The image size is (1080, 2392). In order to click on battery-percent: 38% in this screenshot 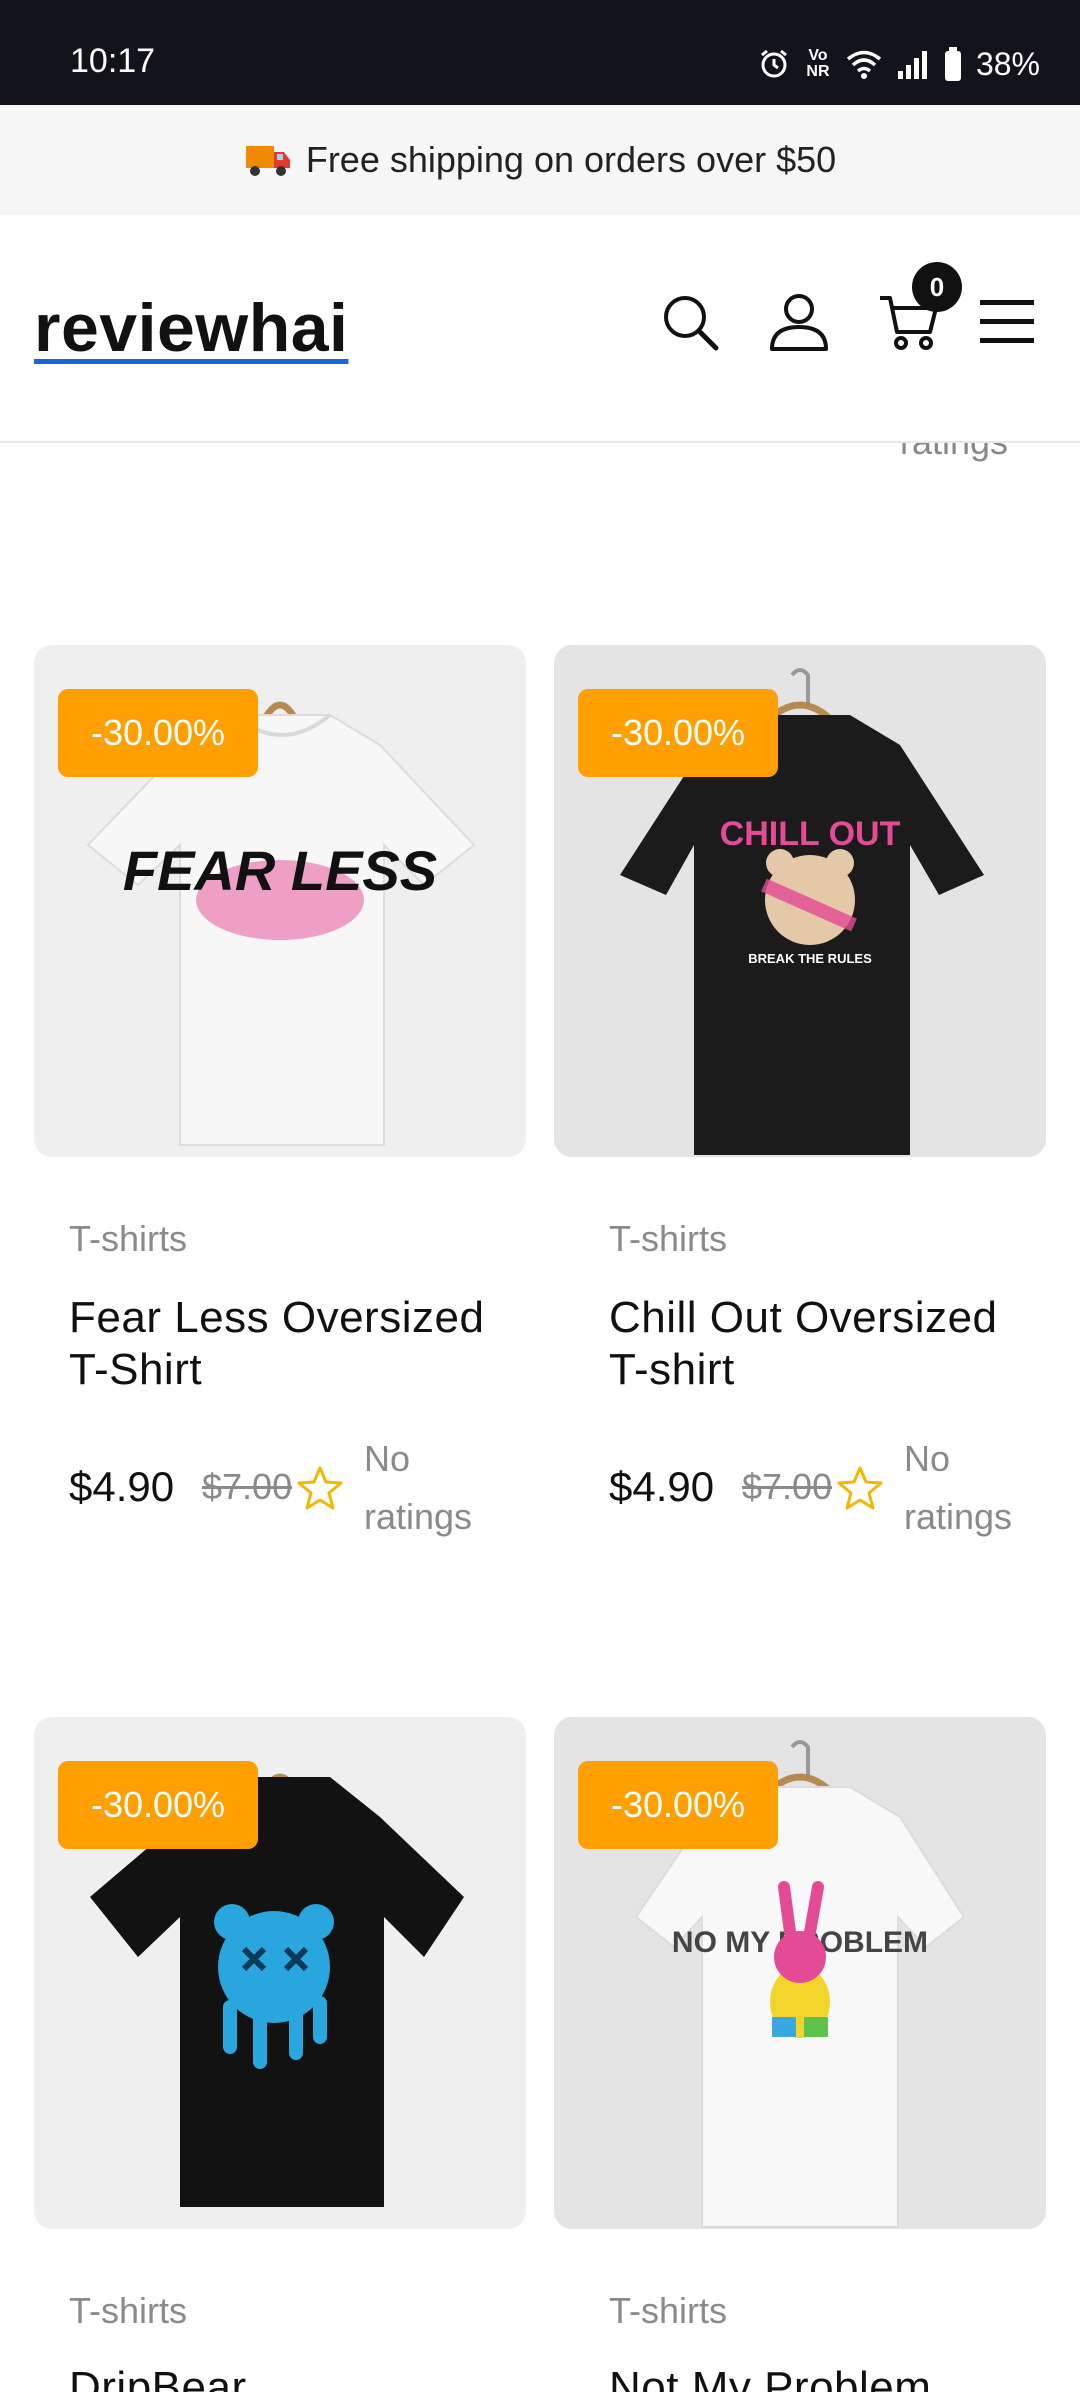, I will do `click(1007, 63)`.